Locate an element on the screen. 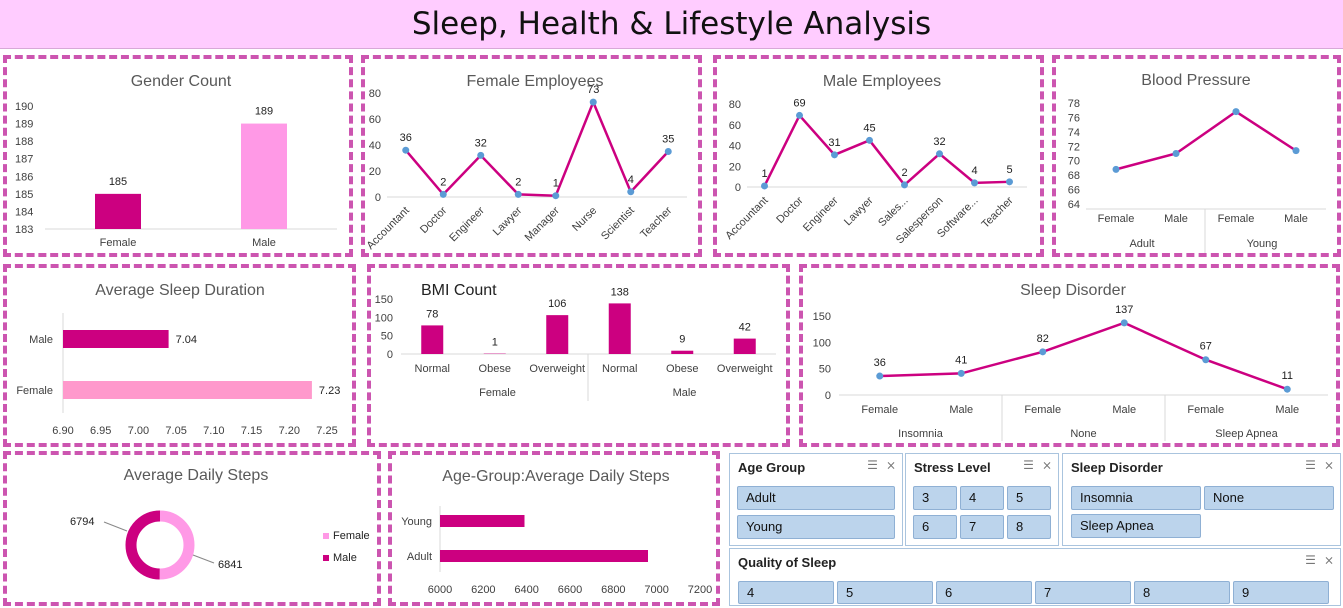 The height and width of the screenshot is (608, 1343). slicer-item-stress-7: 7 is located at coordinates (982, 527).